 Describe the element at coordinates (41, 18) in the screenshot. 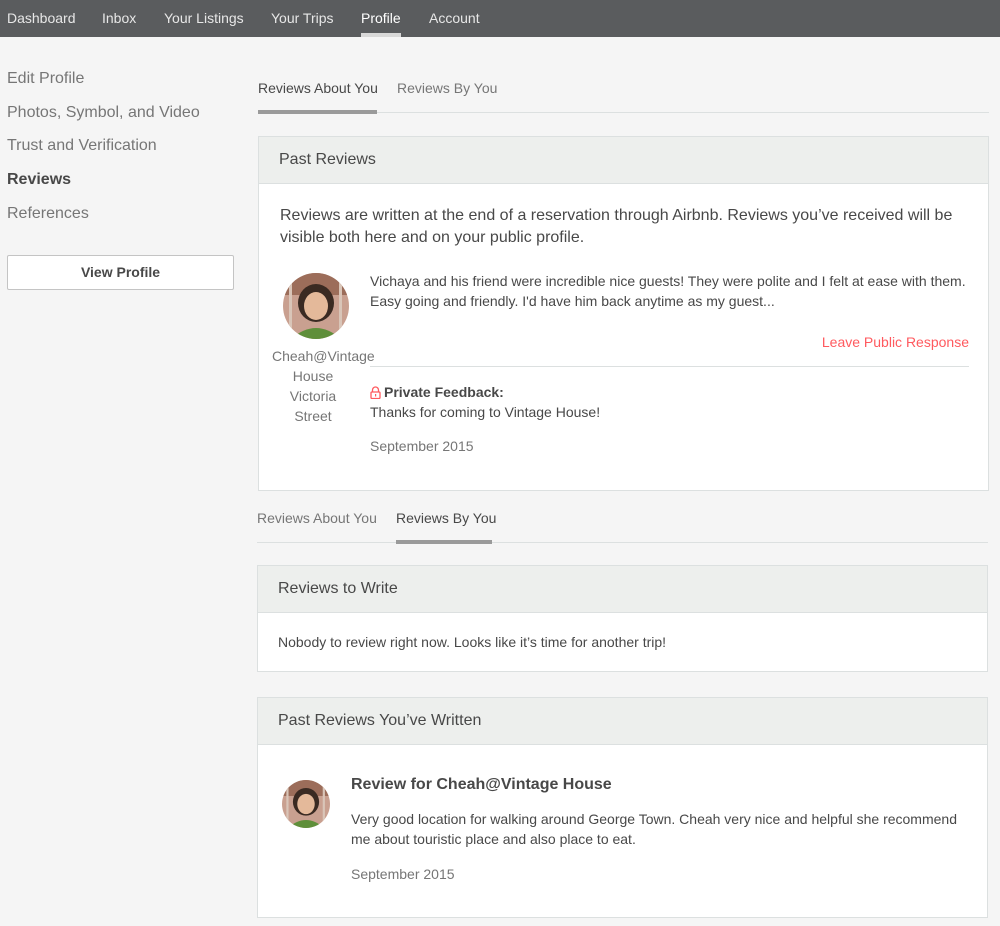

I see `nav-dashboard: Dashboard` at that location.